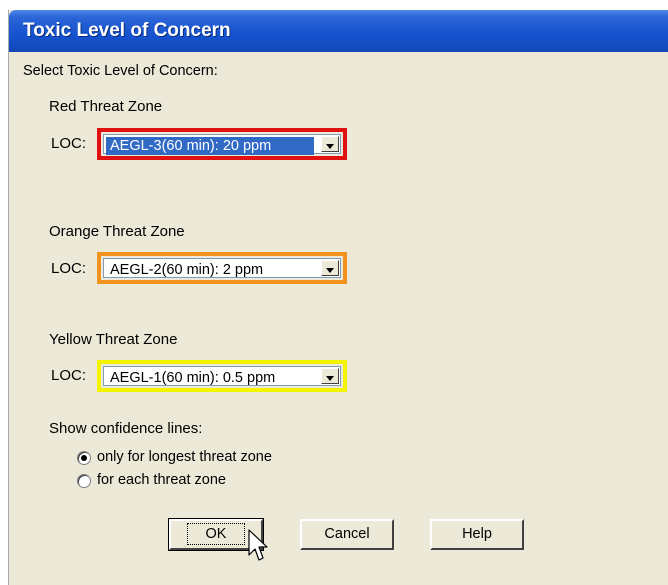 This screenshot has width=668, height=585. I want to click on radio-unchecked-icon, so click(84, 481).